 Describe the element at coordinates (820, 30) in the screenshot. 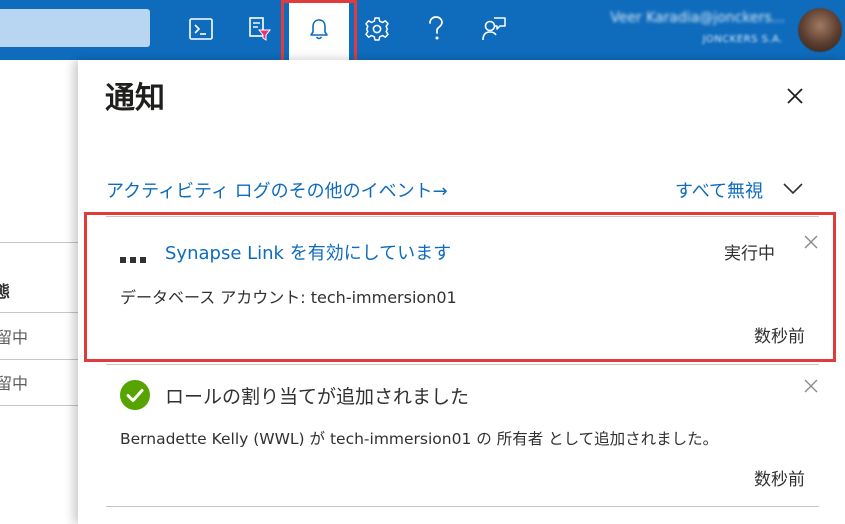

I see `avatar` at that location.